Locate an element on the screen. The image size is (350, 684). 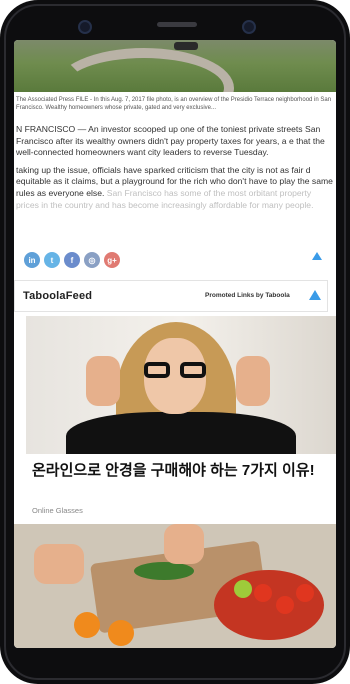
lime is located at coordinates (243, 589).